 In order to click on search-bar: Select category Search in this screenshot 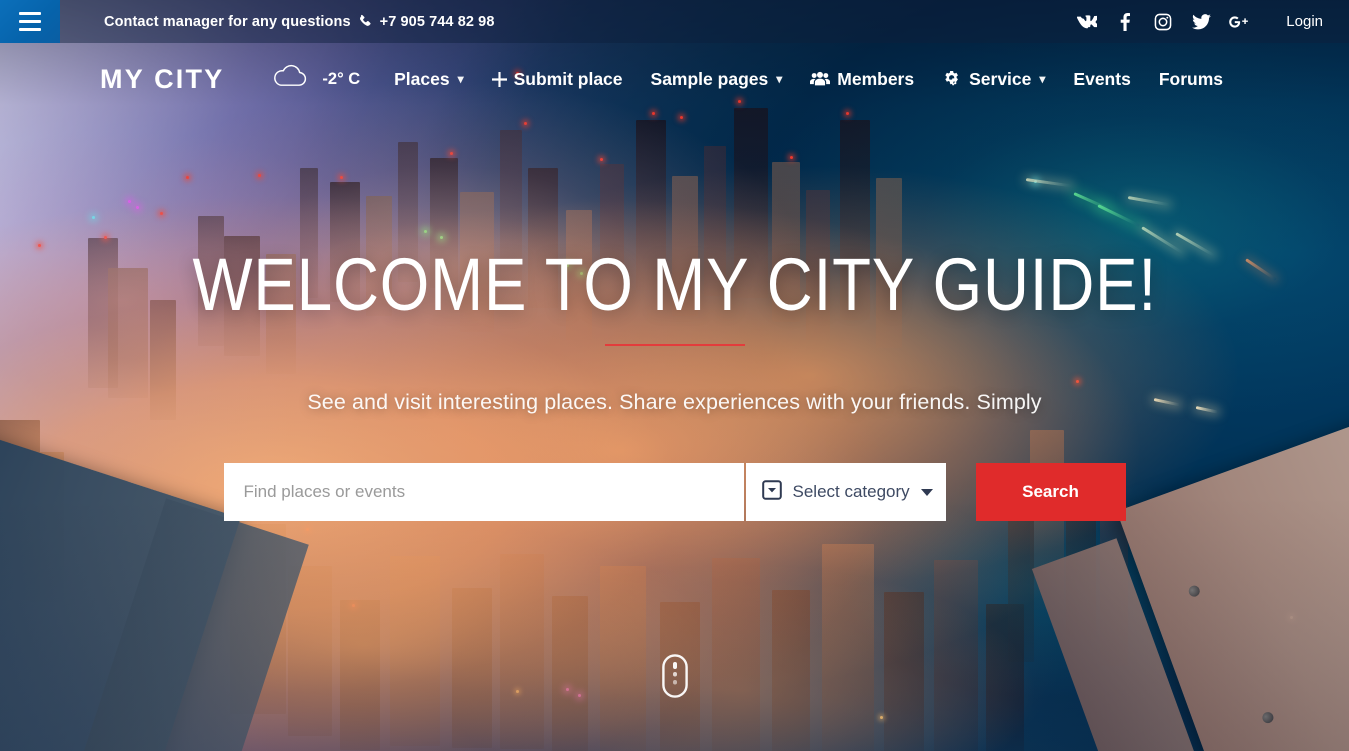, I will do `click(674, 492)`.